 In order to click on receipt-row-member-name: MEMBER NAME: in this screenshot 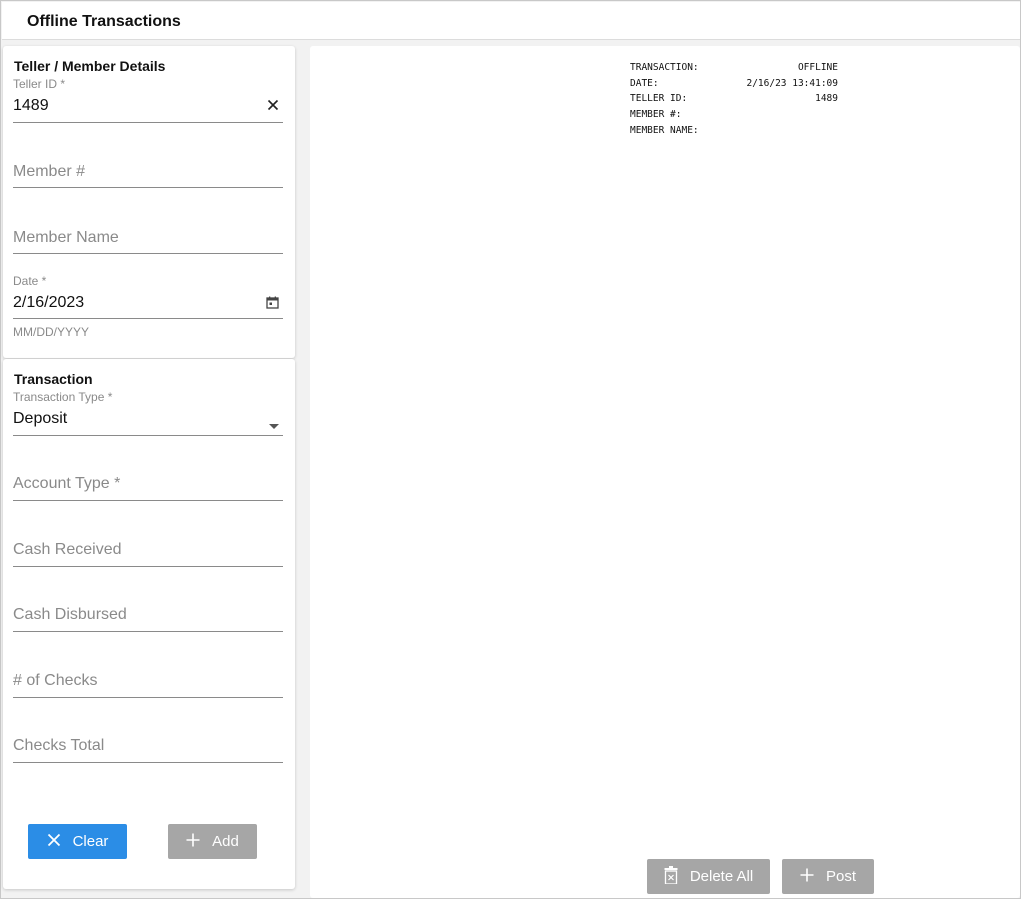, I will do `click(734, 131)`.